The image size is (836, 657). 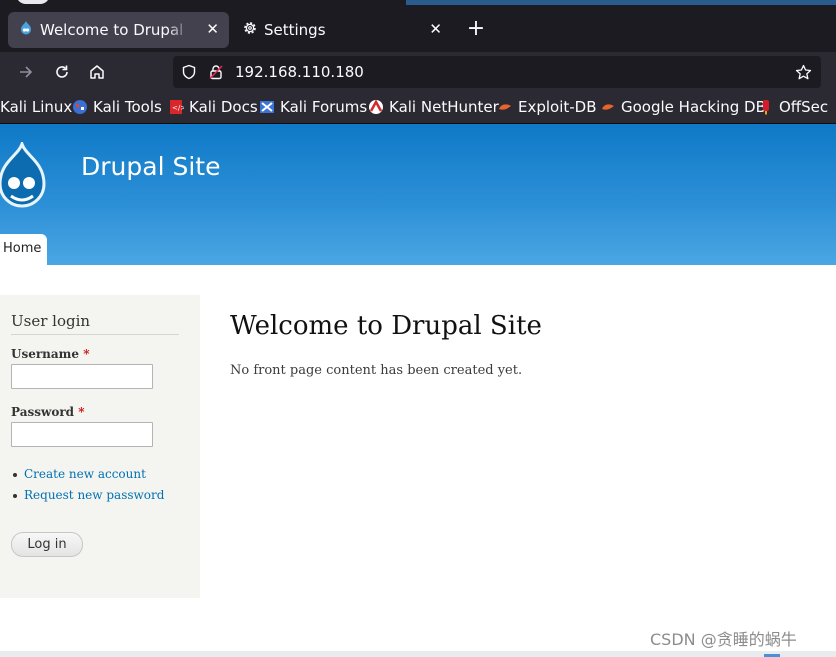 What do you see at coordinates (82, 434) in the screenshot?
I see `password-field` at bounding box center [82, 434].